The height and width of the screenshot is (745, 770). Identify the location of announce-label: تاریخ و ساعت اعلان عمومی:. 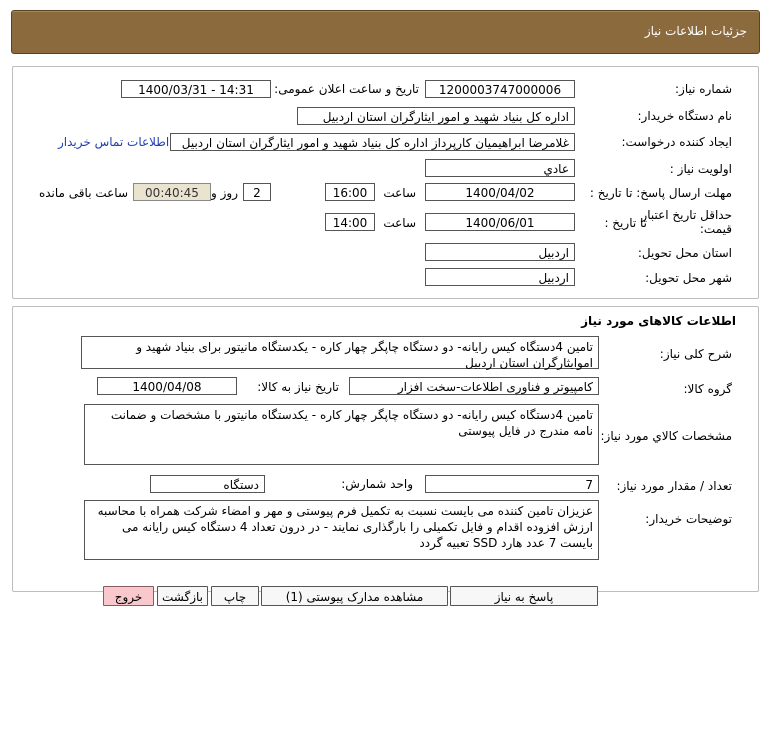
(346, 89).